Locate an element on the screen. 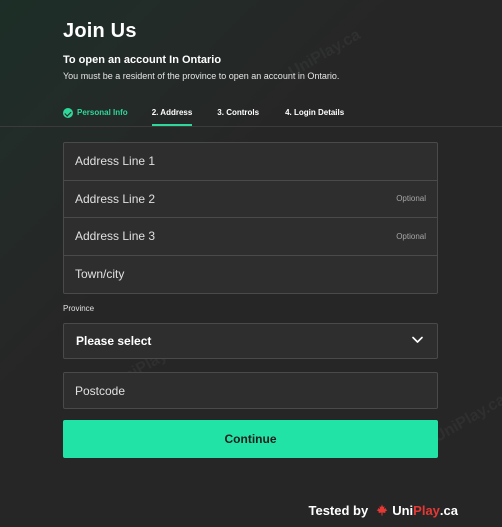 Image resolution: width=502 pixels, height=527 pixels. address-line-2-field: Address Line 2 Optional is located at coordinates (250, 199).